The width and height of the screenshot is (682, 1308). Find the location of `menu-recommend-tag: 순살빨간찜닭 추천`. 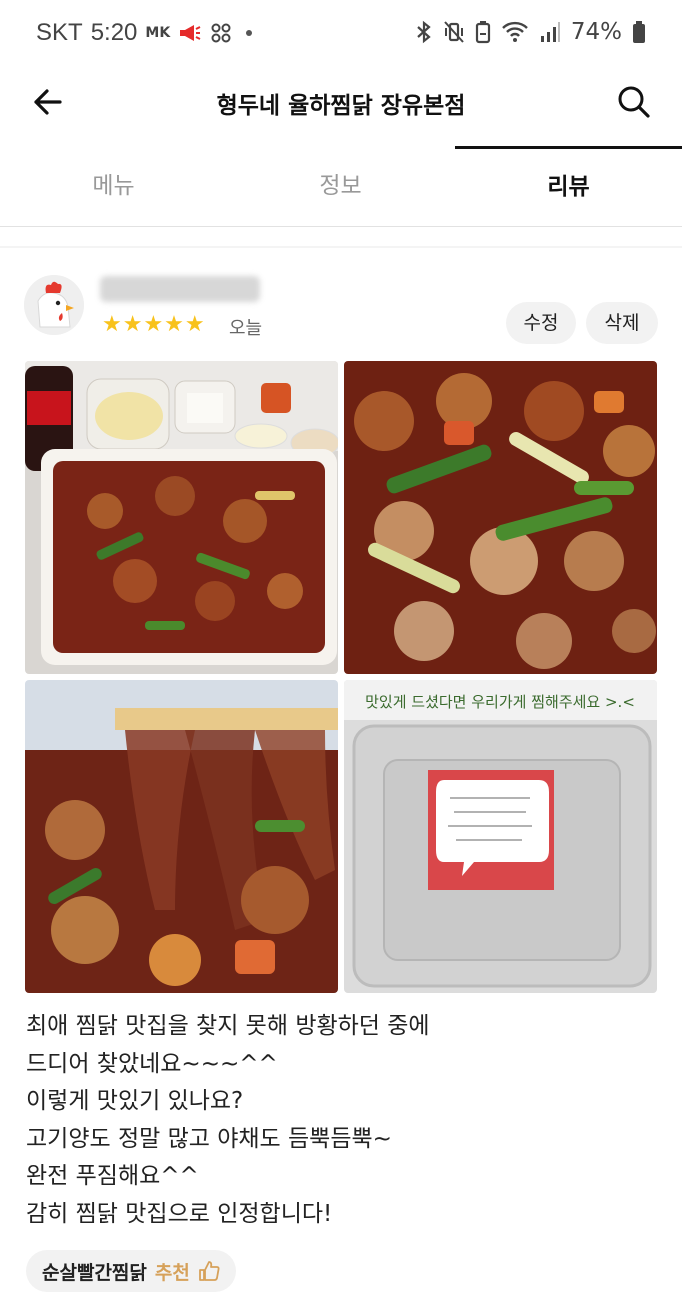

menu-recommend-tag: 순살빨간찜닭 추천 is located at coordinates (131, 1271).